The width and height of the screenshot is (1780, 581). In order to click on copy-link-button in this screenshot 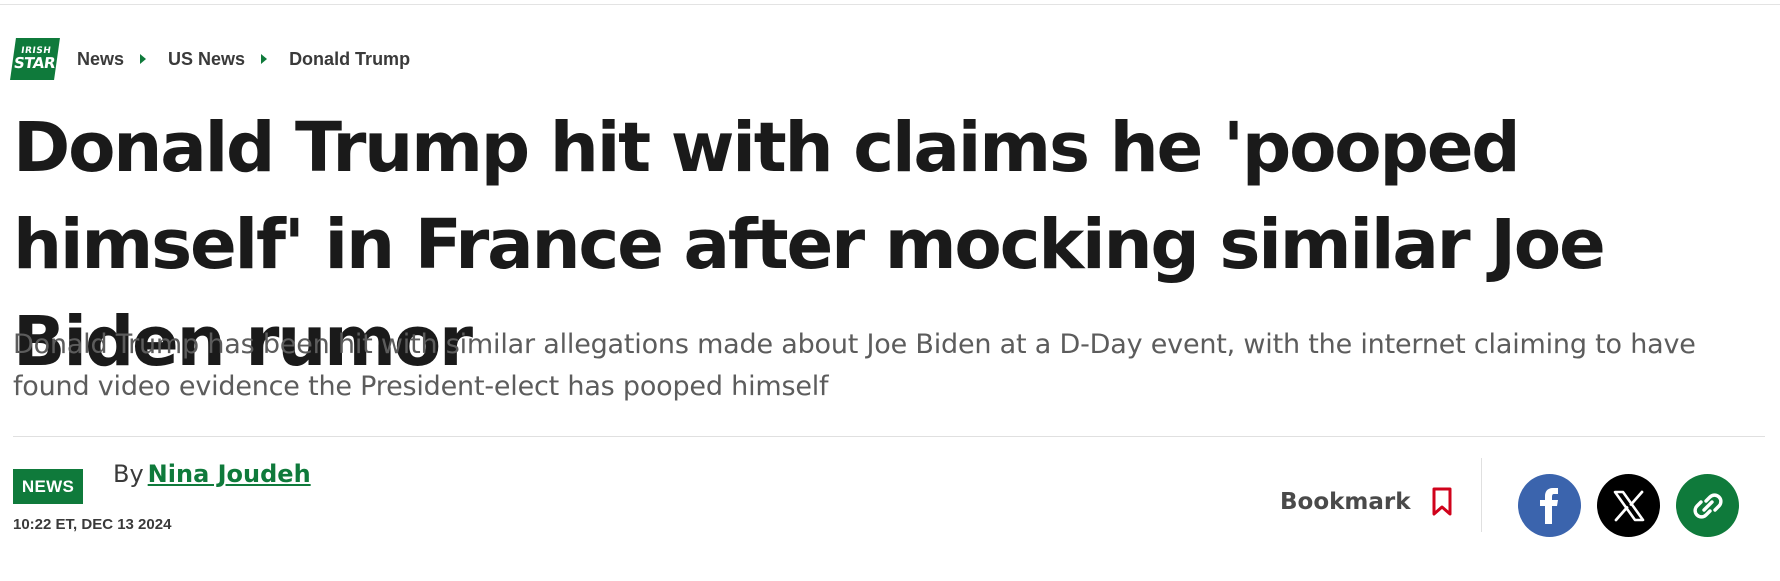, I will do `click(1707, 505)`.